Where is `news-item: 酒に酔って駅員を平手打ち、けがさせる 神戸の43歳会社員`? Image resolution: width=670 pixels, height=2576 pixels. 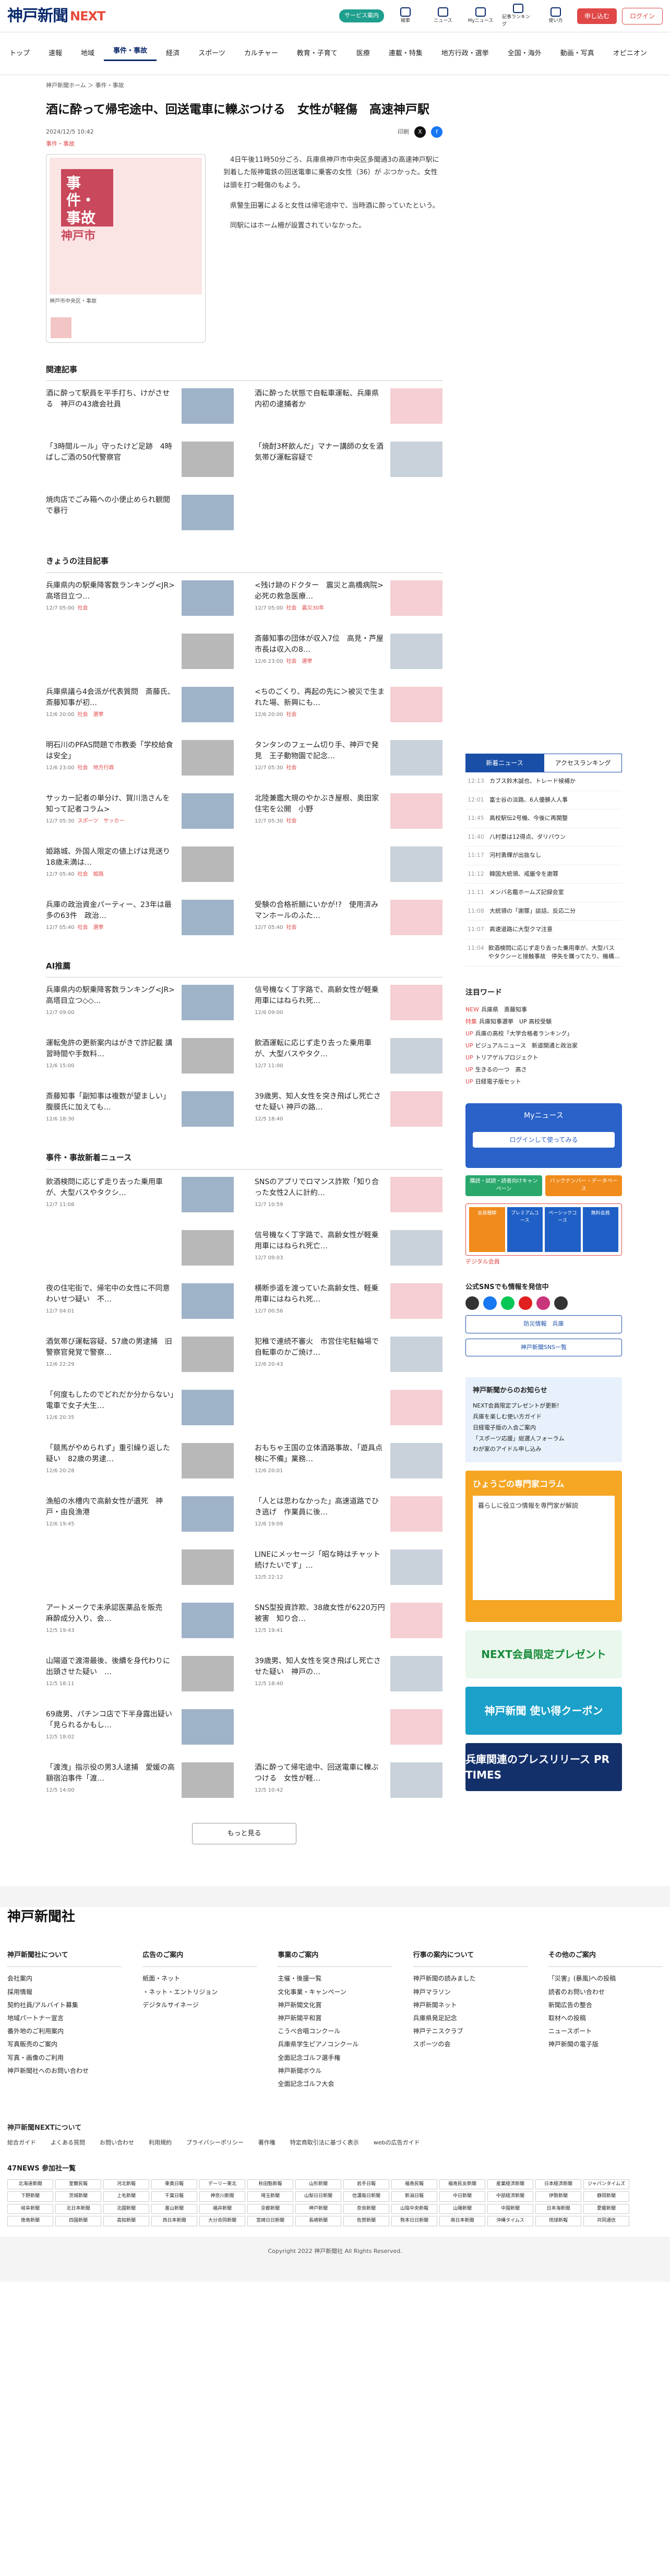 news-item: 酒に酔って駅員を平手打ち、けがさせる 神戸の43歳会社員 is located at coordinates (140, 410).